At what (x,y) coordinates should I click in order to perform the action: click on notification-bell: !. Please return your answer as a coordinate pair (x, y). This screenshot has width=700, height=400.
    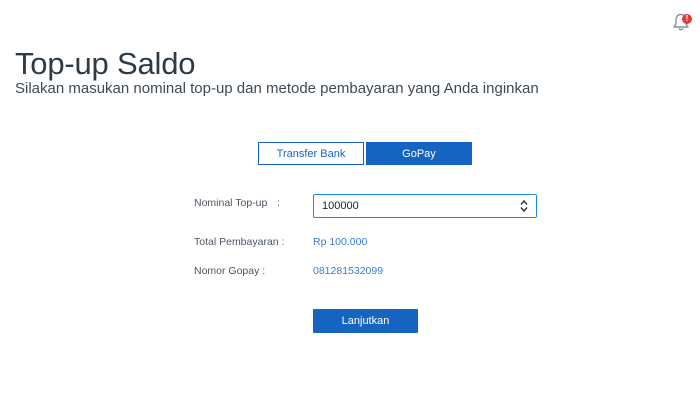
    Looking at the image, I should click on (682, 22).